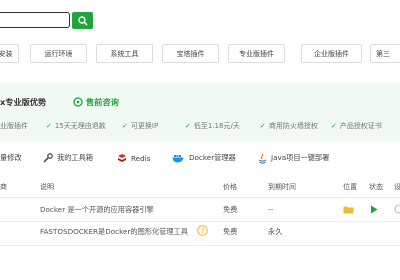 Image resolution: width=400 pixels, height=280 pixels. I want to click on play-icon, so click(374, 210).